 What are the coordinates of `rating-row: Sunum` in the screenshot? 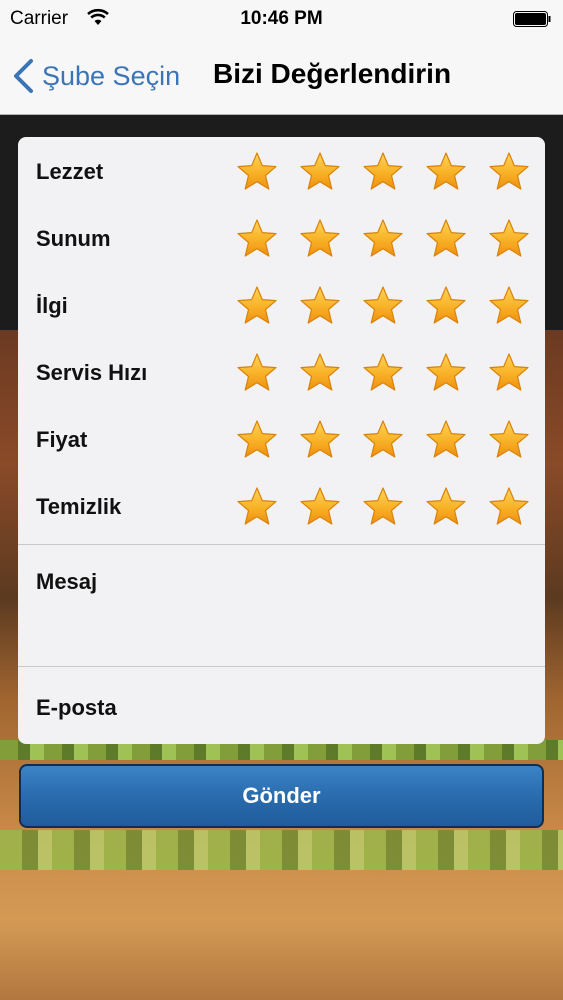 It's located at (281, 237).